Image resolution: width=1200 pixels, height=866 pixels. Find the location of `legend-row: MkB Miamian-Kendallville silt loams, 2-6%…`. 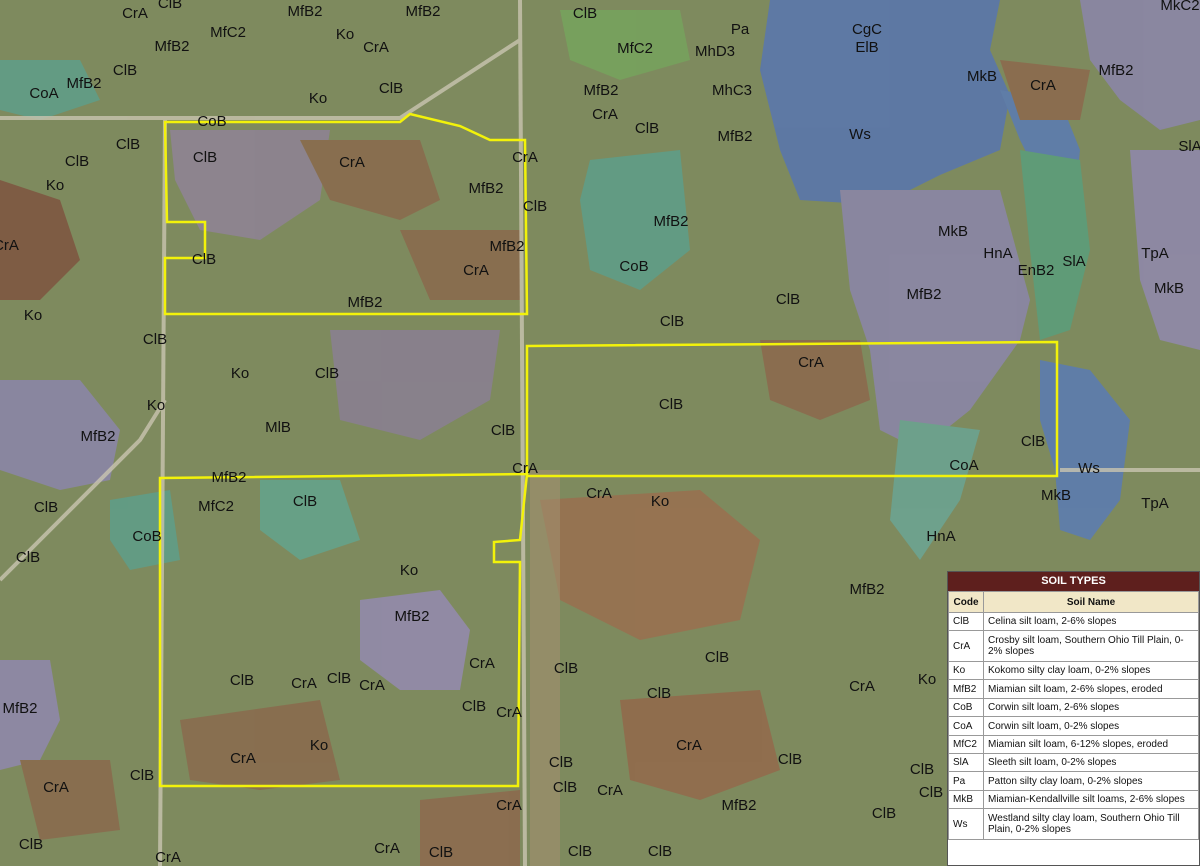

legend-row: MkB Miamian-Kendallville silt loams, 2-6%… is located at coordinates (1073, 799).